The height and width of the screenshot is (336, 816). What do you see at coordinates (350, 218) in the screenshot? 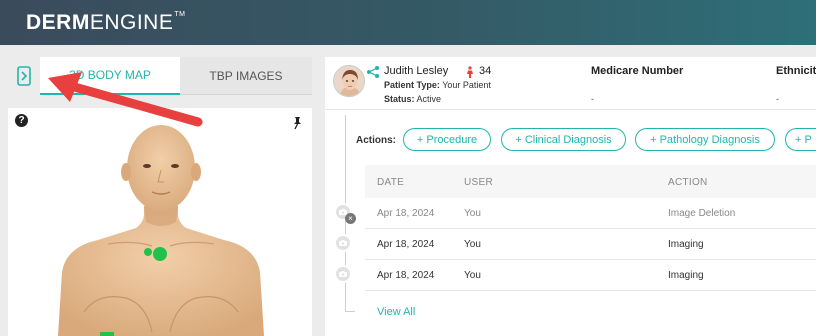
I see `deleted-badge-icon: ×` at bounding box center [350, 218].